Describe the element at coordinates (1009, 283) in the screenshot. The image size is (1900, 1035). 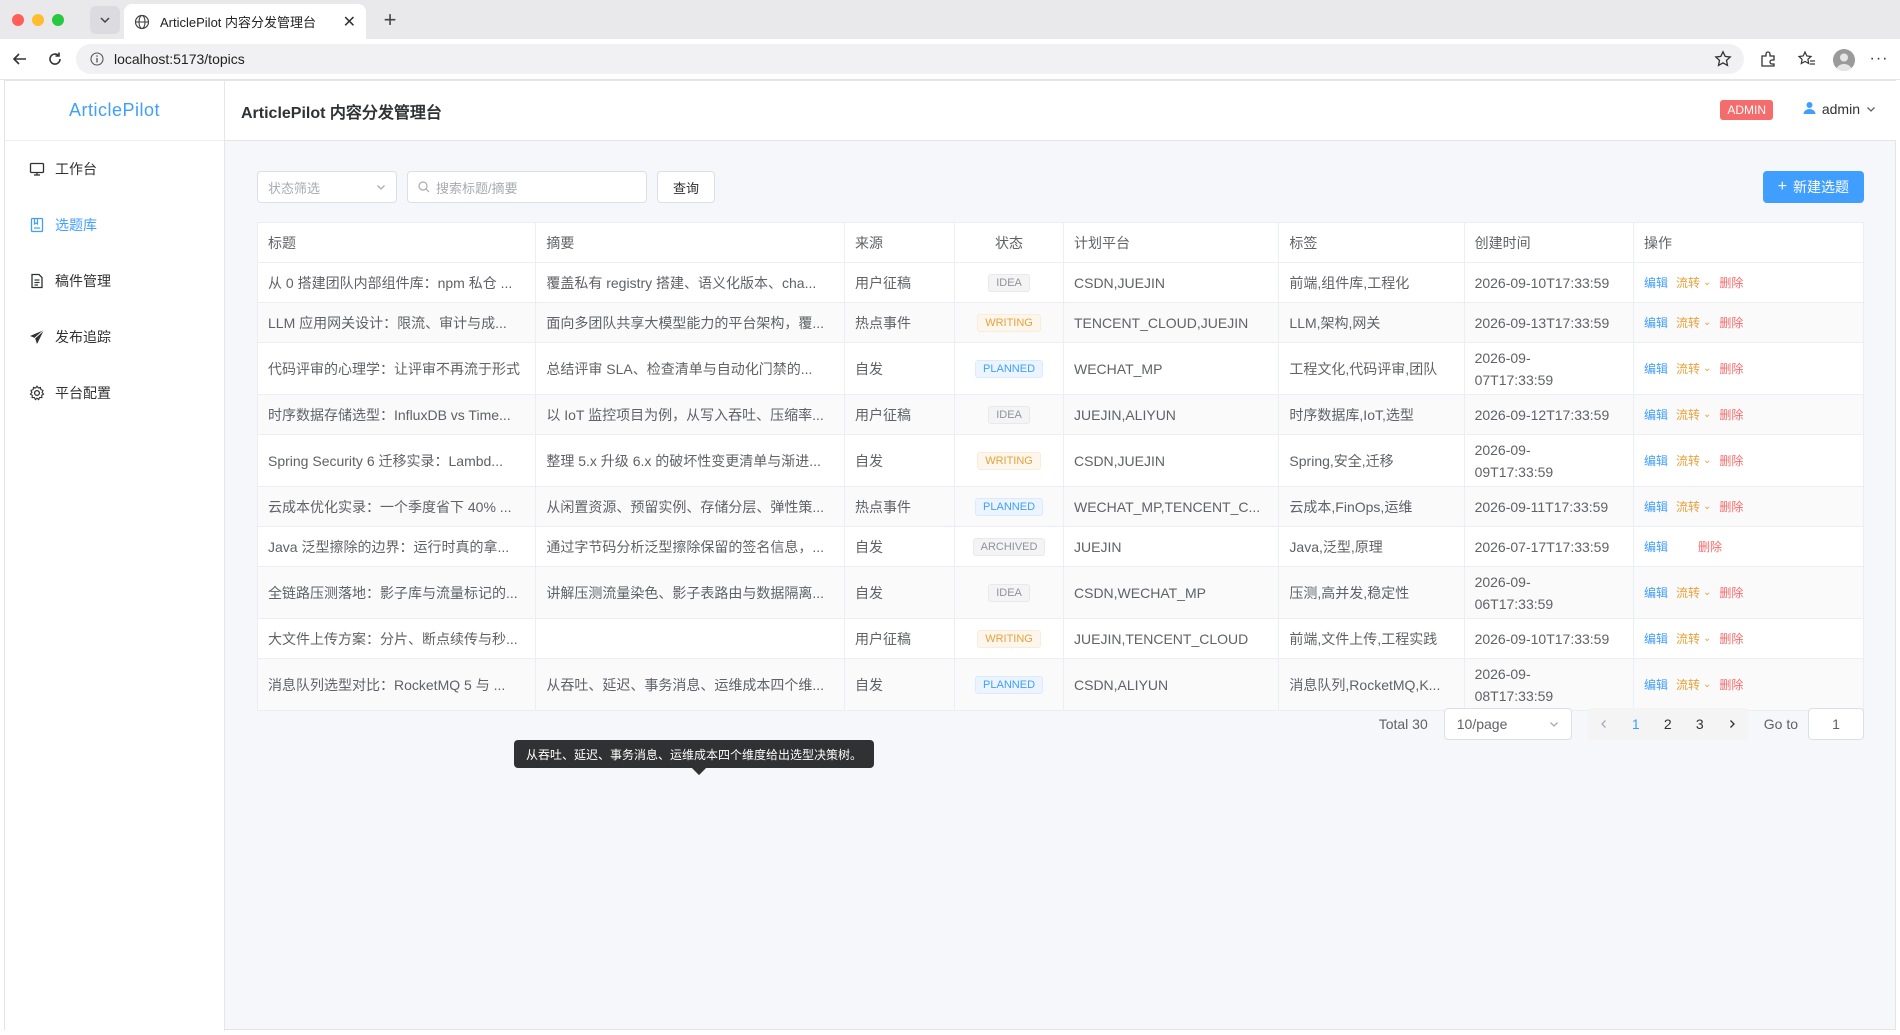
I see `status-tag: IDEA` at that location.